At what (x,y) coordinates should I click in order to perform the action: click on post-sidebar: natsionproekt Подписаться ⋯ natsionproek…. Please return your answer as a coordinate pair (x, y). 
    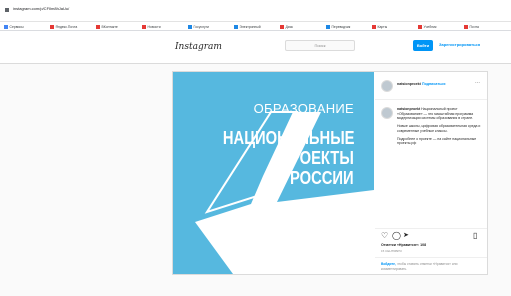
    Looking at the image, I should click on (431, 173).